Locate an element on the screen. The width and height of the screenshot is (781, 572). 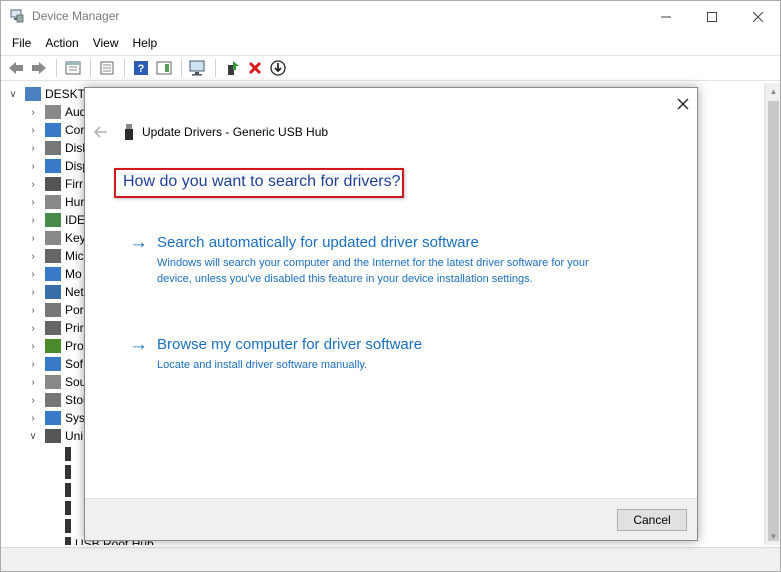
tree-category: › Hur is located at coordinates (55, 202).